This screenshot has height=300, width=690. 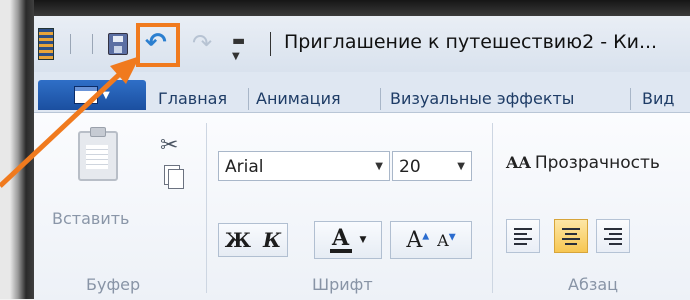 I want to click on annotation-arrow, so click(x=70, y=122).